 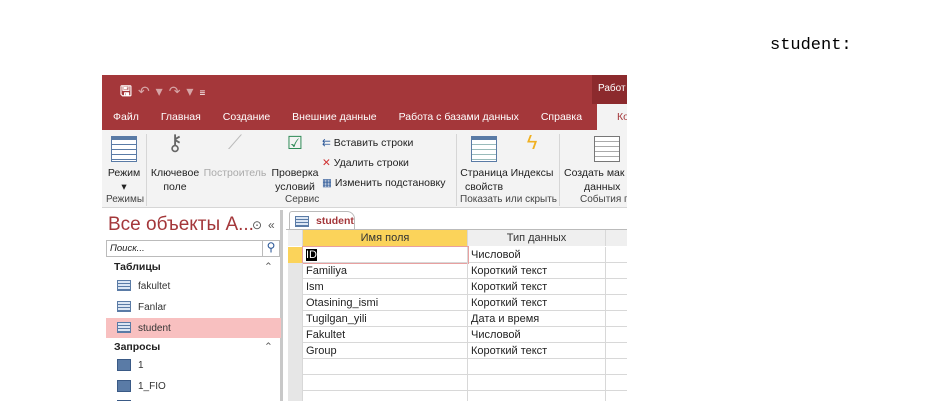 What do you see at coordinates (184, 91) in the screenshot?
I see `redo-icon: ↷▾` at bounding box center [184, 91].